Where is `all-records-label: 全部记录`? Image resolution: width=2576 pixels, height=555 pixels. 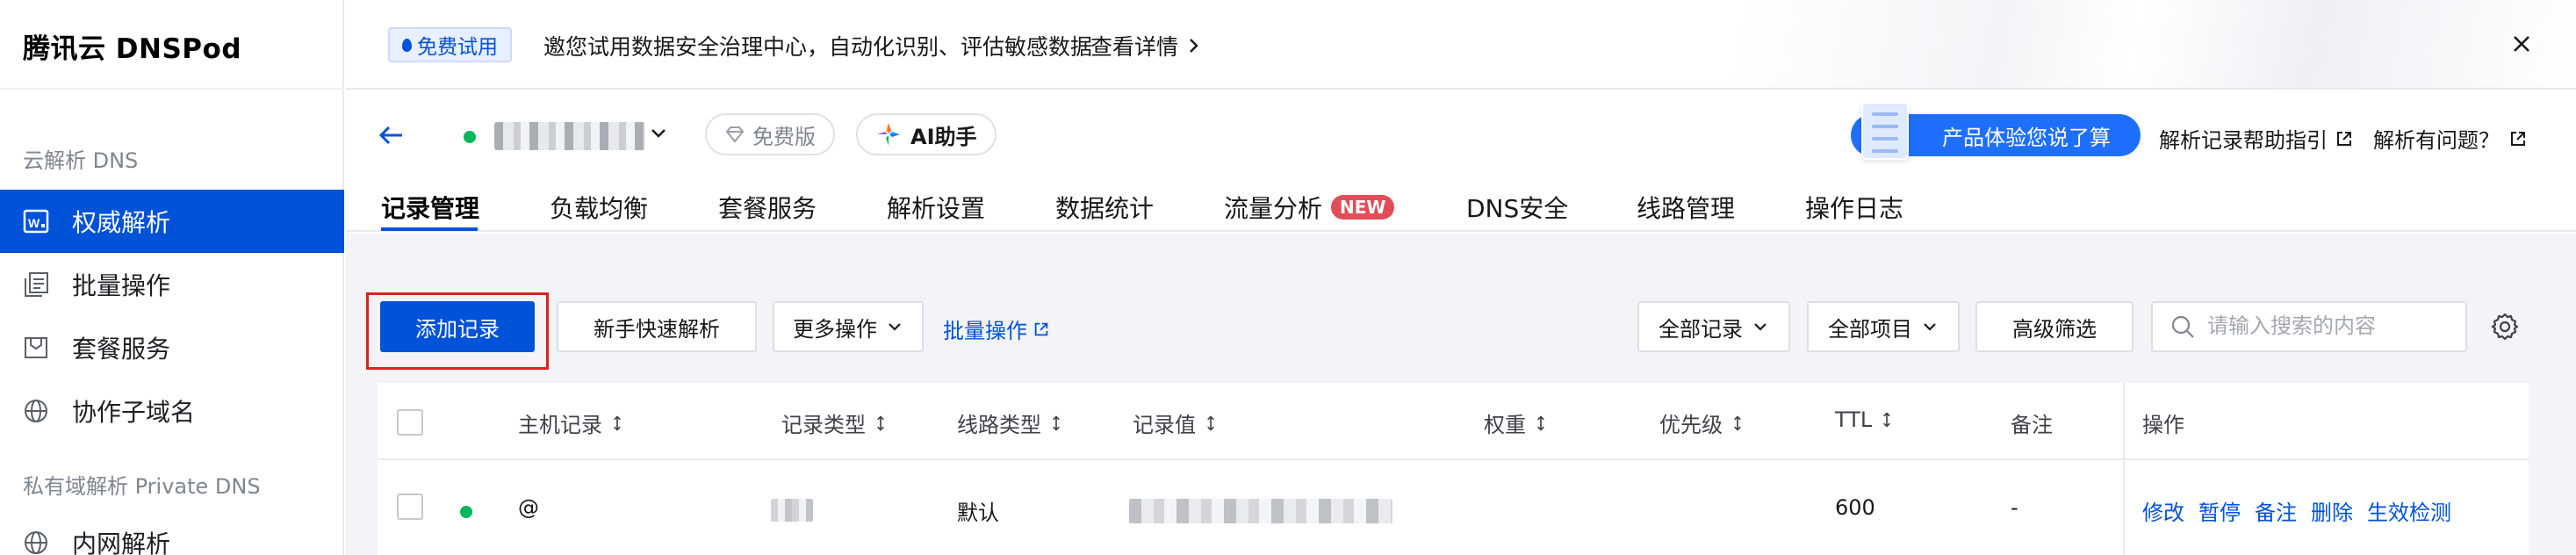
all-records-label: 全部记录 is located at coordinates (1701, 329).